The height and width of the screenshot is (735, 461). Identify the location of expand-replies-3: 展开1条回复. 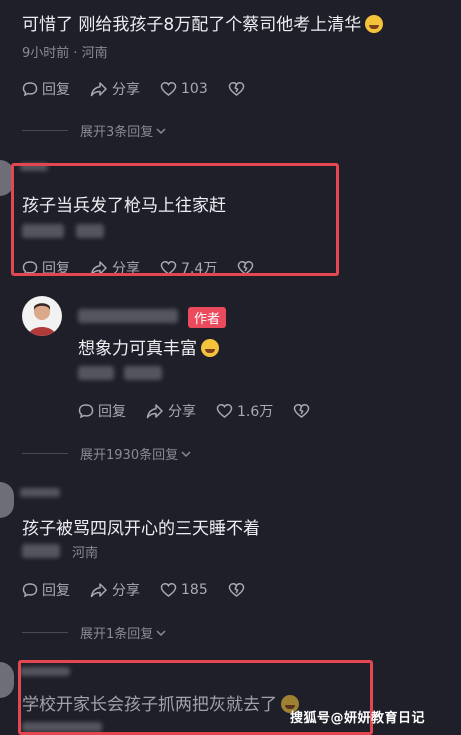
(94, 632).